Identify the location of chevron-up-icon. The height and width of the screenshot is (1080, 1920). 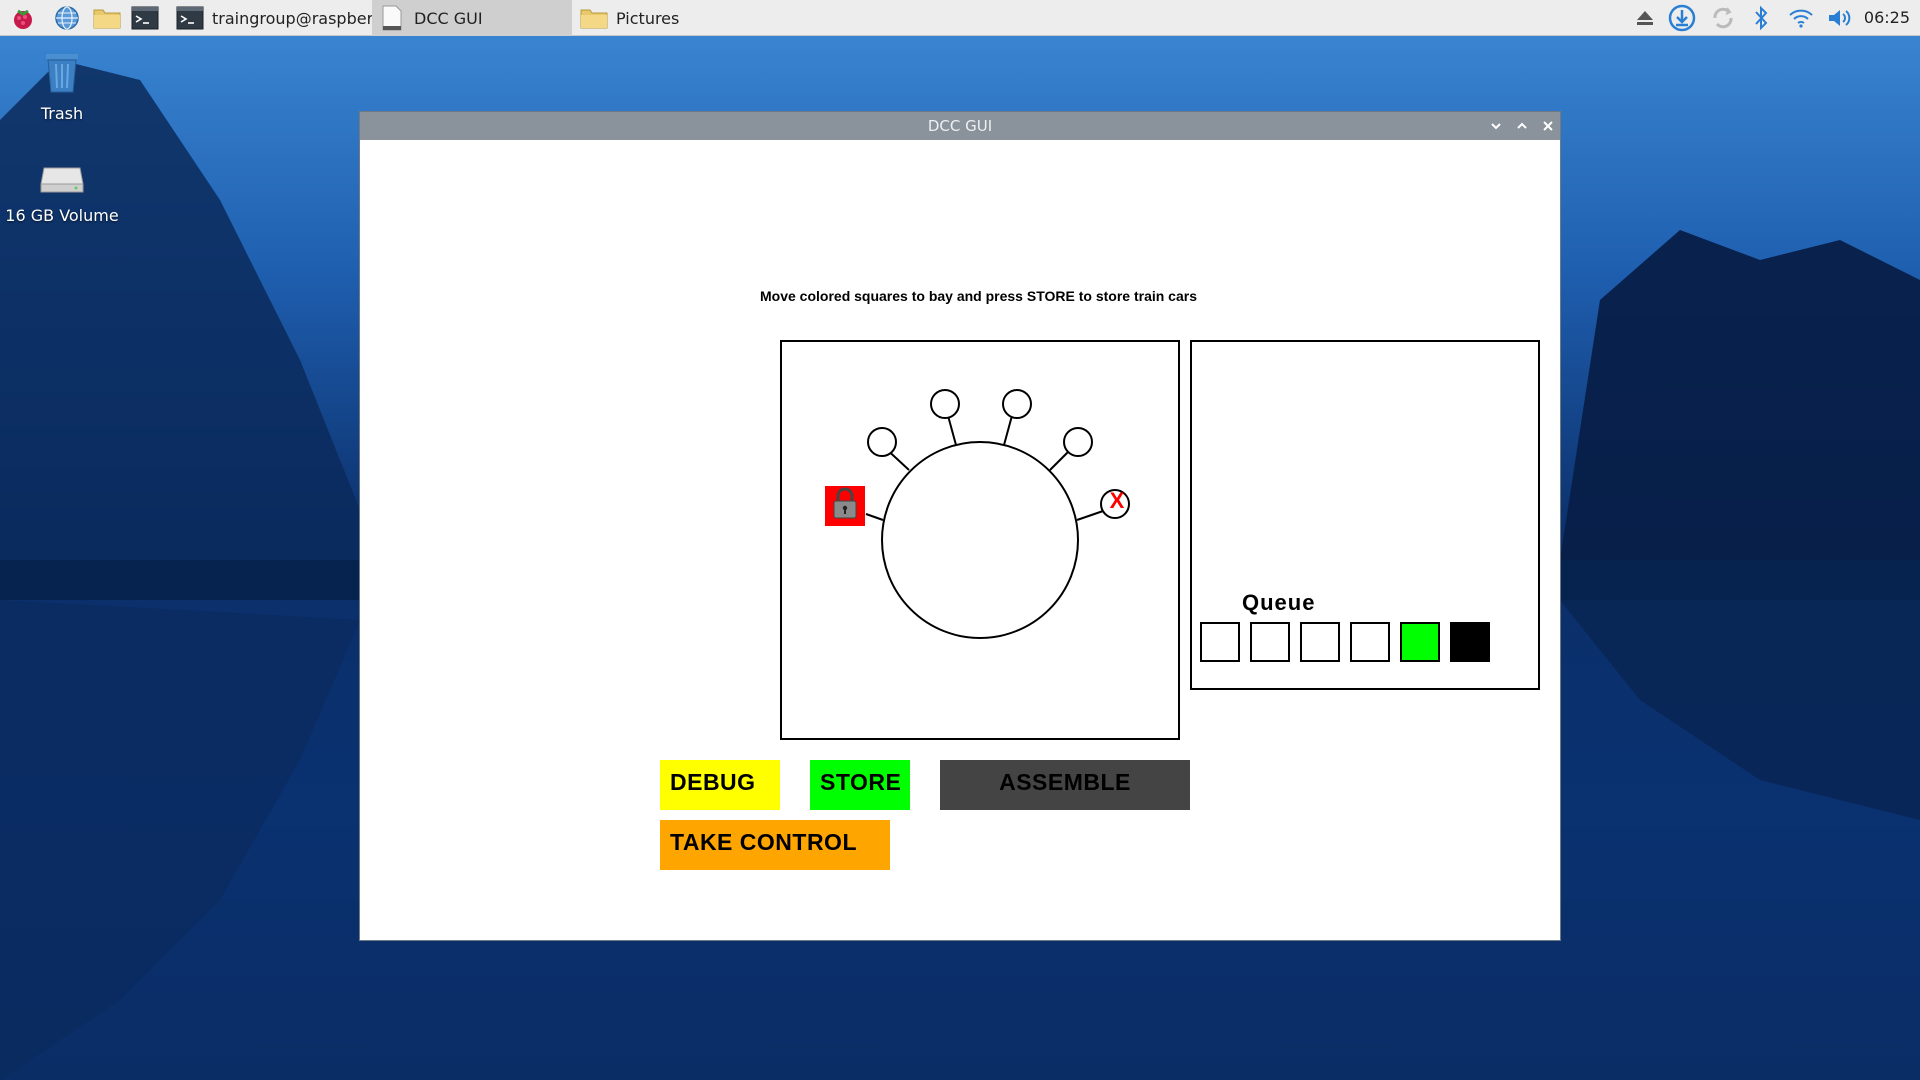
(1522, 125).